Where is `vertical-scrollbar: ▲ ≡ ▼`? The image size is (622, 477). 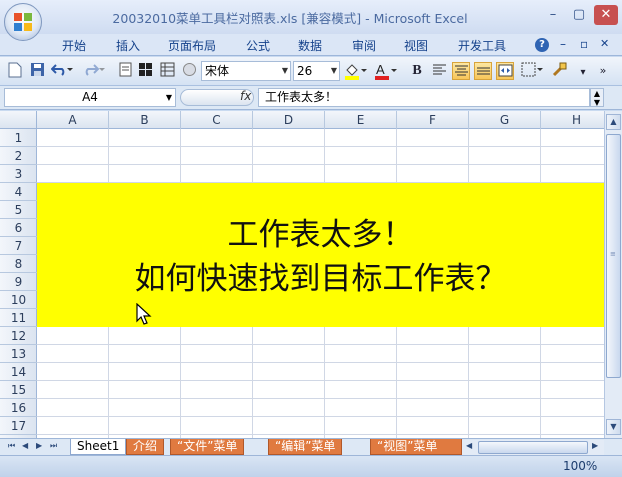 vertical-scrollbar: ▲ ≡ ▼ is located at coordinates (613, 274).